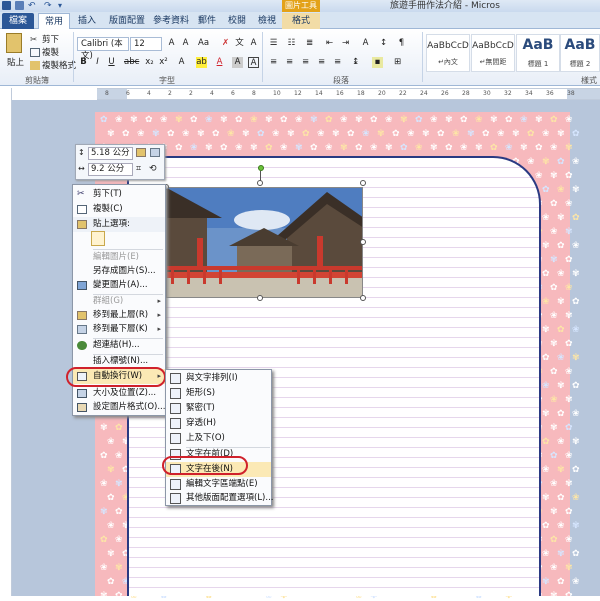 This screenshot has height=601, width=600. Describe the element at coordinates (111, 62) in the screenshot. I see `underline-icon: U` at that location.